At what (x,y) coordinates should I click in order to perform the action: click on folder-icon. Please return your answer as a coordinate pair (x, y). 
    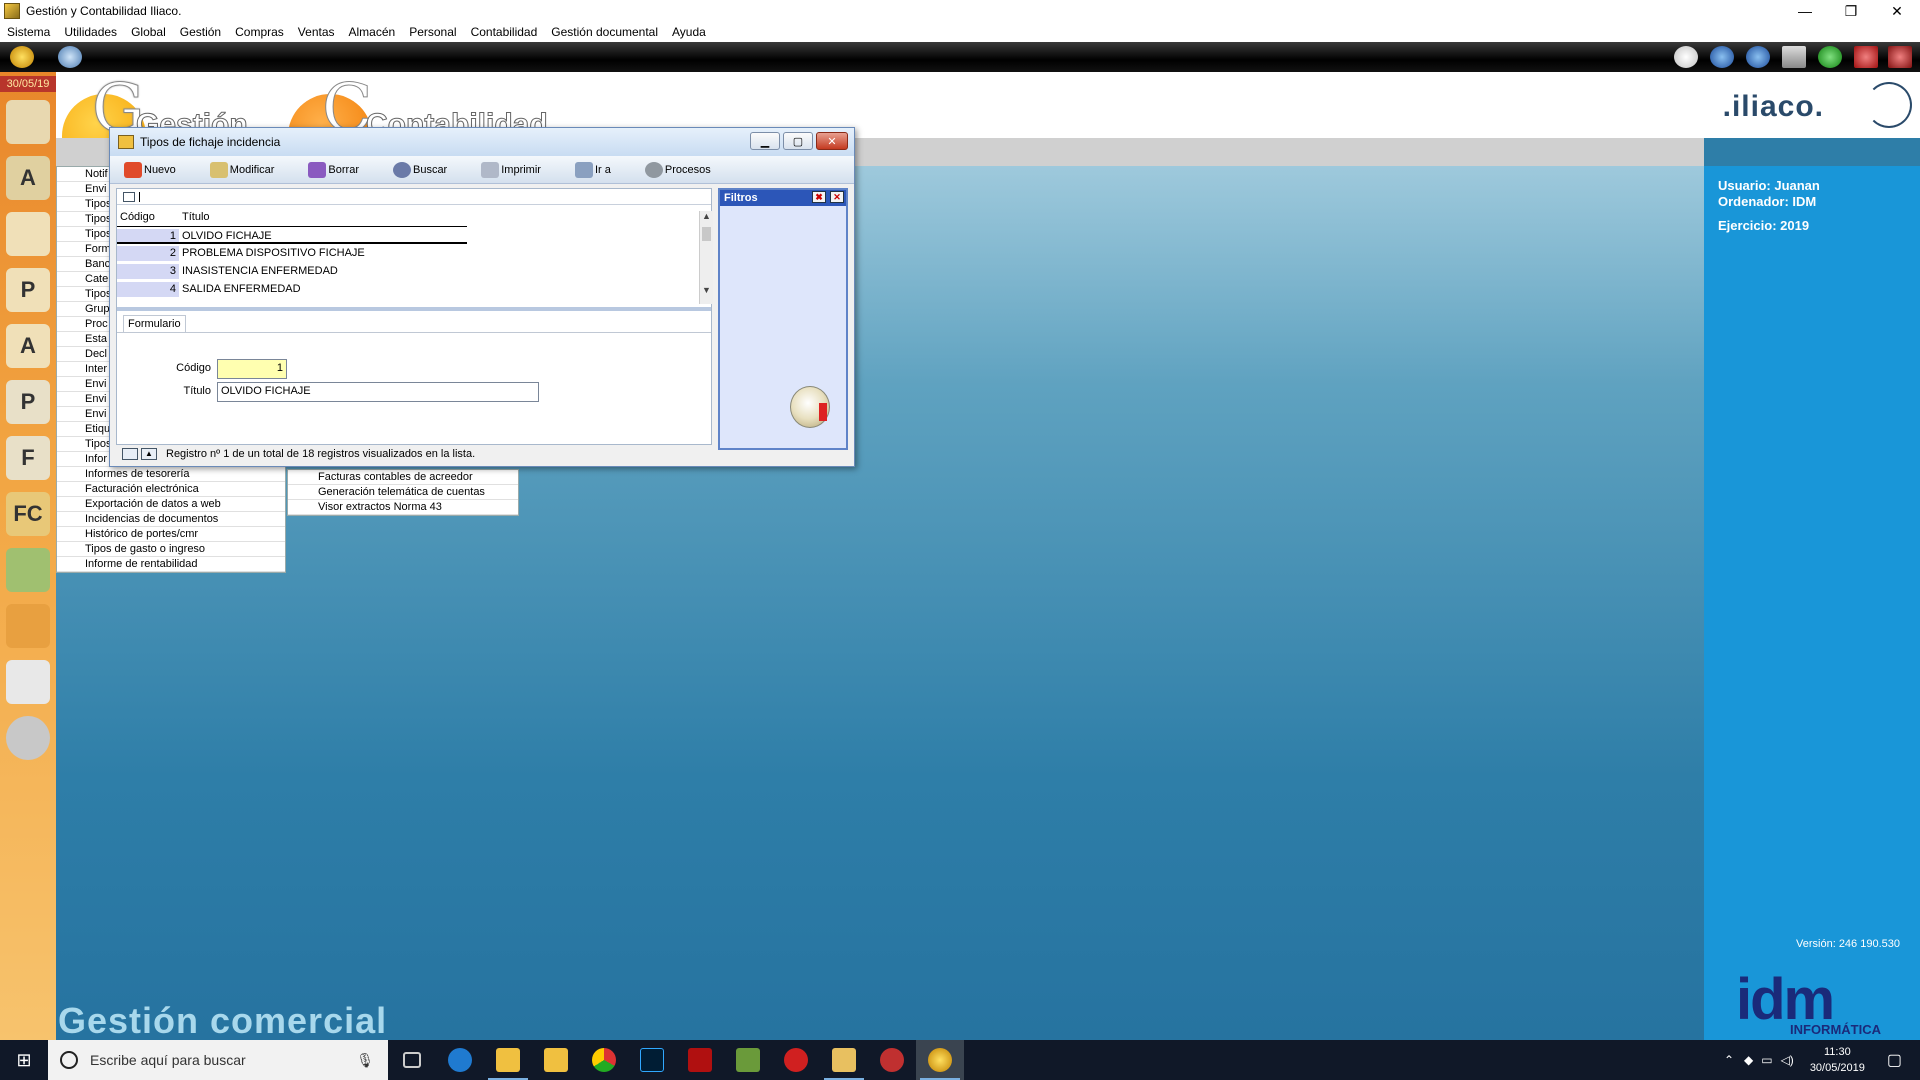
    Looking at the image, I should click on (28, 626).